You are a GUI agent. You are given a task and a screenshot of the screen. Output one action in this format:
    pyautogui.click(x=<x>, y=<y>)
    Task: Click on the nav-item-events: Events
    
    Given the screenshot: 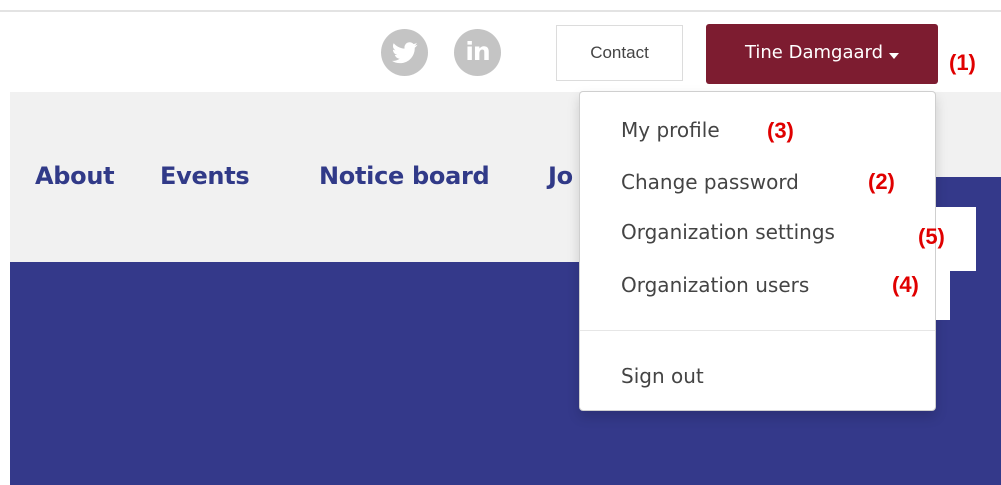 What is the action you would take?
    pyautogui.click(x=205, y=176)
    